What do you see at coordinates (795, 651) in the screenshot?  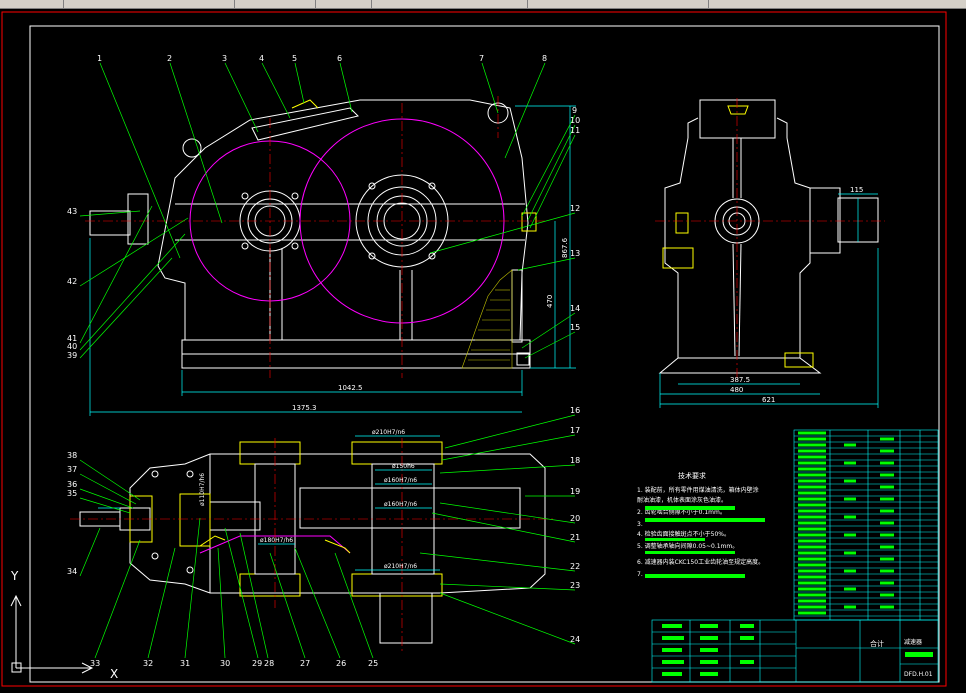 I see `title-block` at bounding box center [795, 651].